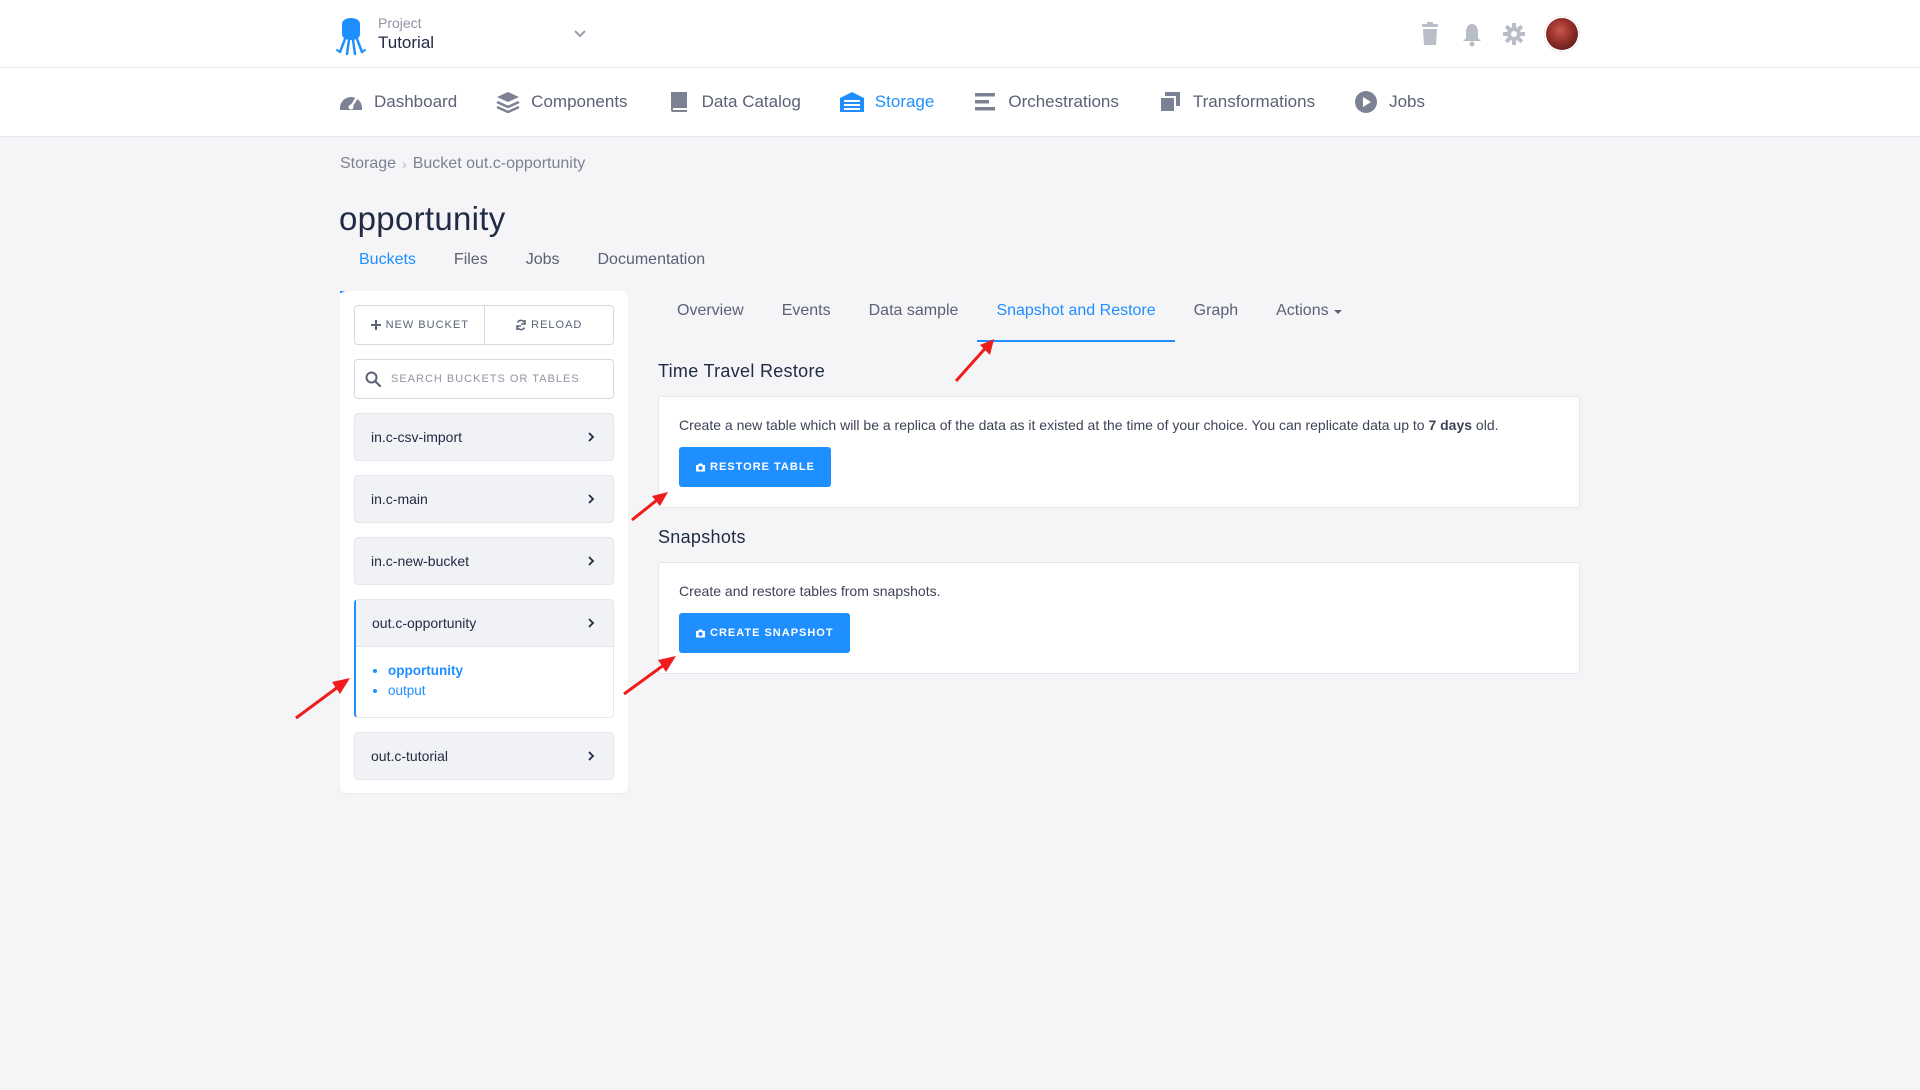 The image size is (1920, 1090). Describe the element at coordinates (1063, 101) in the screenshot. I see `nav-label: Orchestrations` at that location.